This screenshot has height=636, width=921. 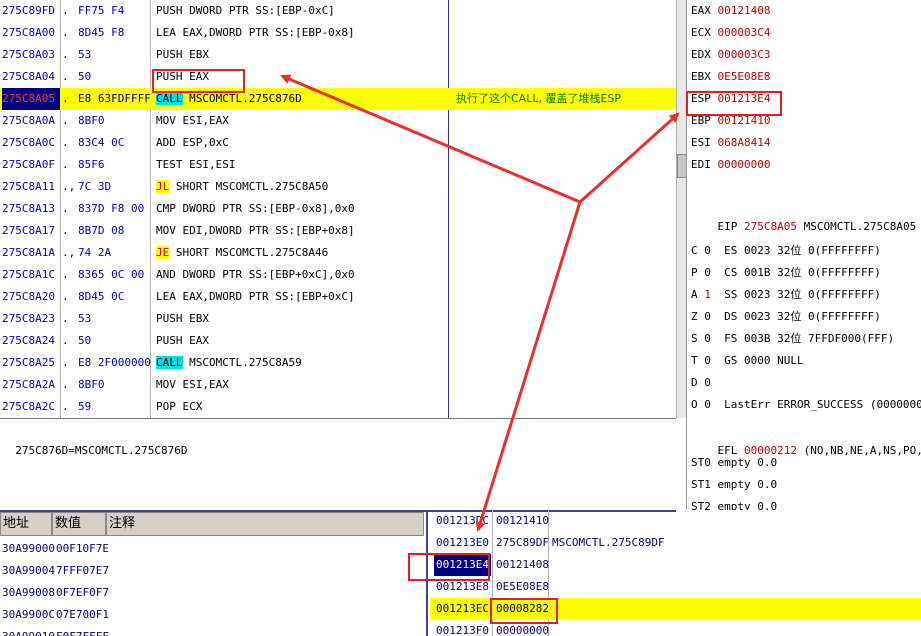 What do you see at coordinates (28, 54) in the screenshot?
I see `disasm-address: 275C8A03` at bounding box center [28, 54].